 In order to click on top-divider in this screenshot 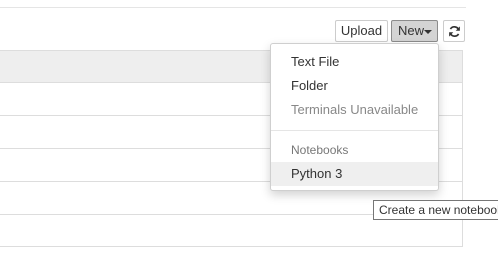, I will do `click(233, 7)`.